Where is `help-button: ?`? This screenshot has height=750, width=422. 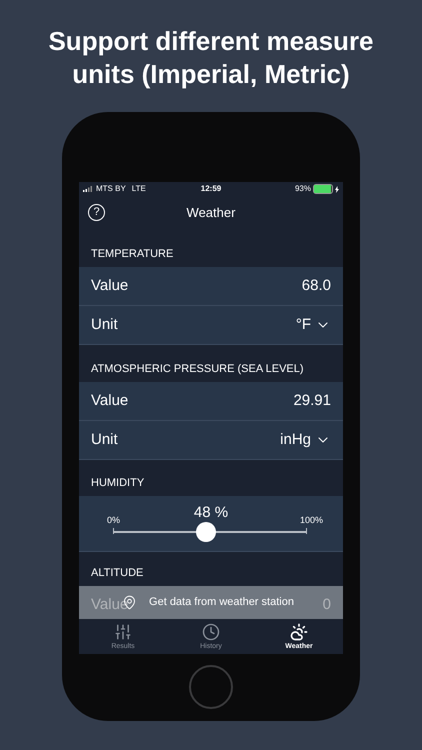
help-button: ? is located at coordinates (96, 212).